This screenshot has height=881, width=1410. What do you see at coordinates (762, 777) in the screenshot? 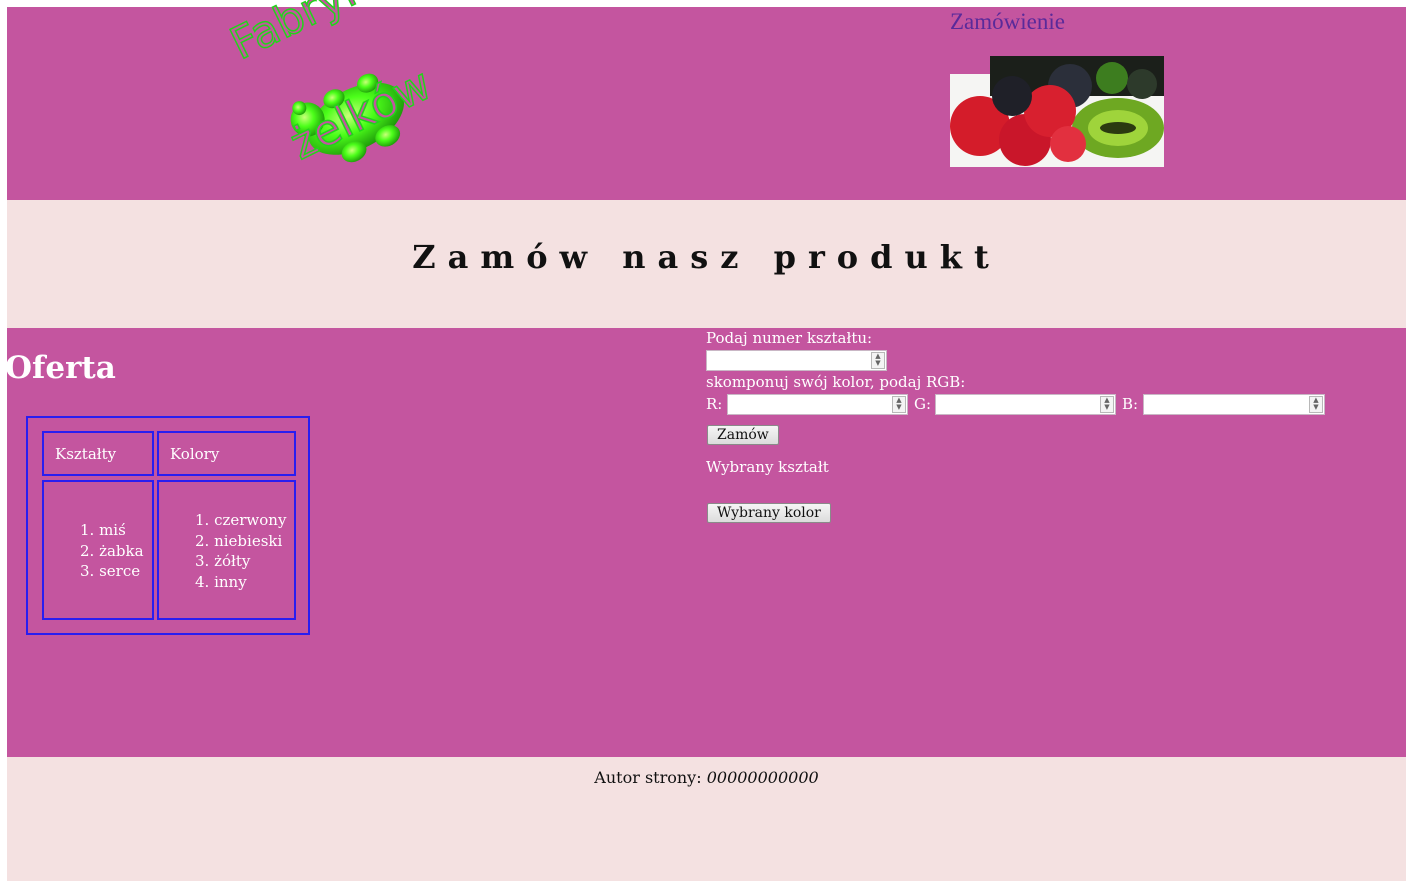
I see `author-name: 00000000000` at bounding box center [762, 777].